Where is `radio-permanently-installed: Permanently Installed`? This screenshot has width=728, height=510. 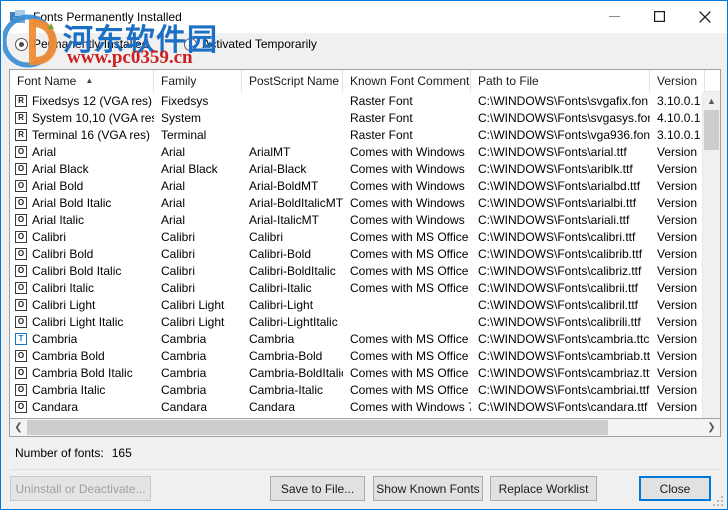 radio-permanently-installed: Permanently Installed is located at coordinates (81, 44).